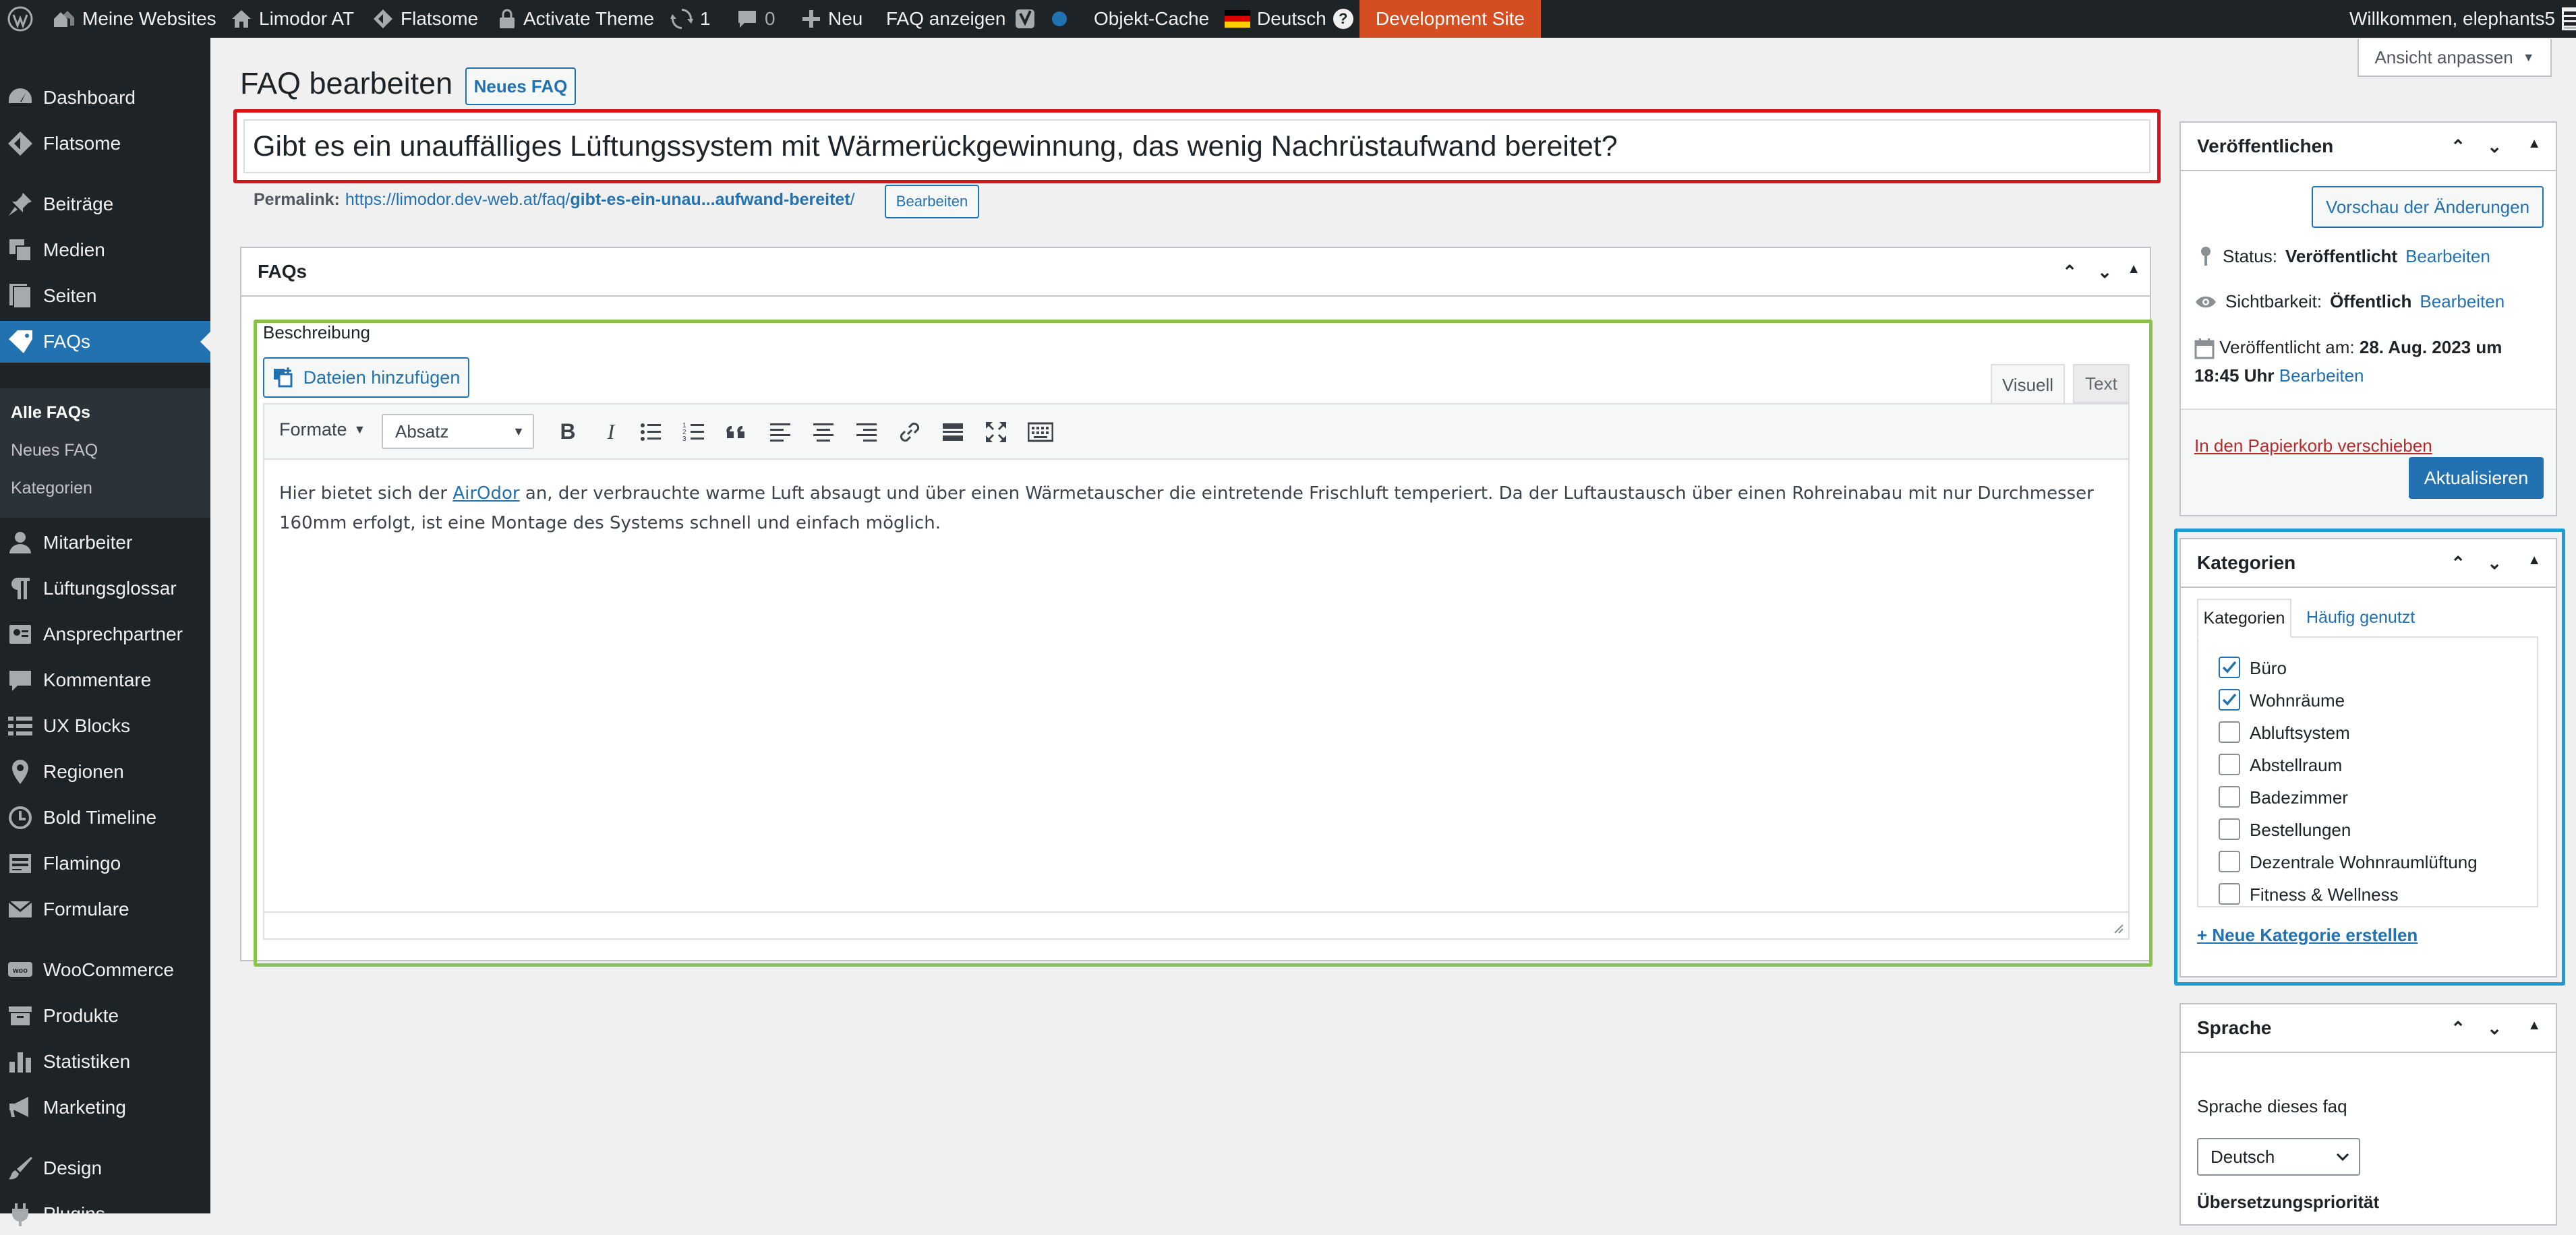 This screenshot has width=2576, height=1235. Describe the element at coordinates (2244, 618) in the screenshot. I see `tab-all-categories: Kategorien` at that location.